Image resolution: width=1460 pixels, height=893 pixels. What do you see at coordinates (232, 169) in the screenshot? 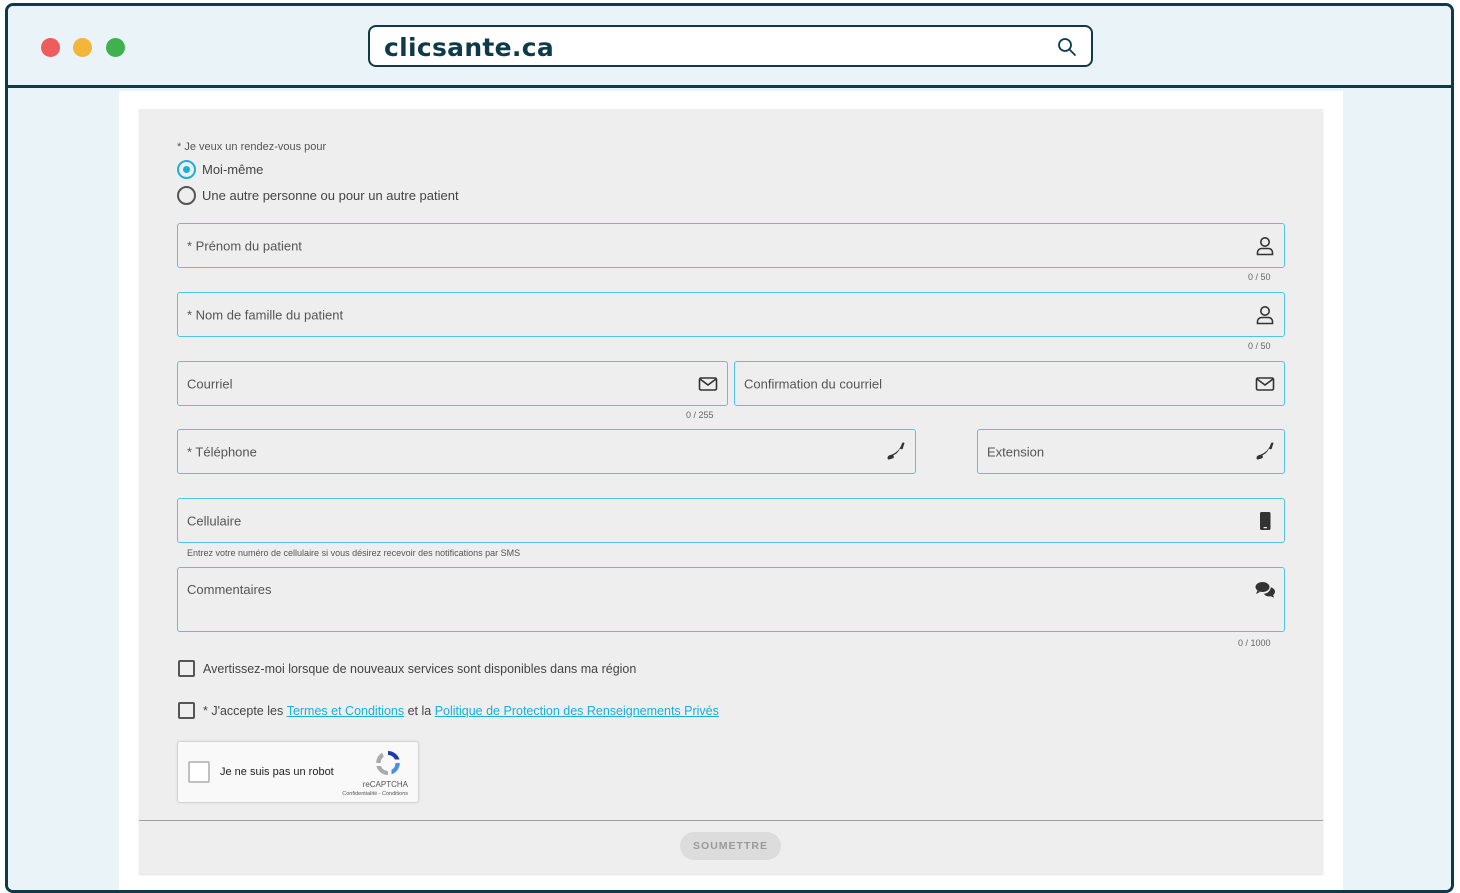
I see `radio-label-self: Moi-même` at bounding box center [232, 169].